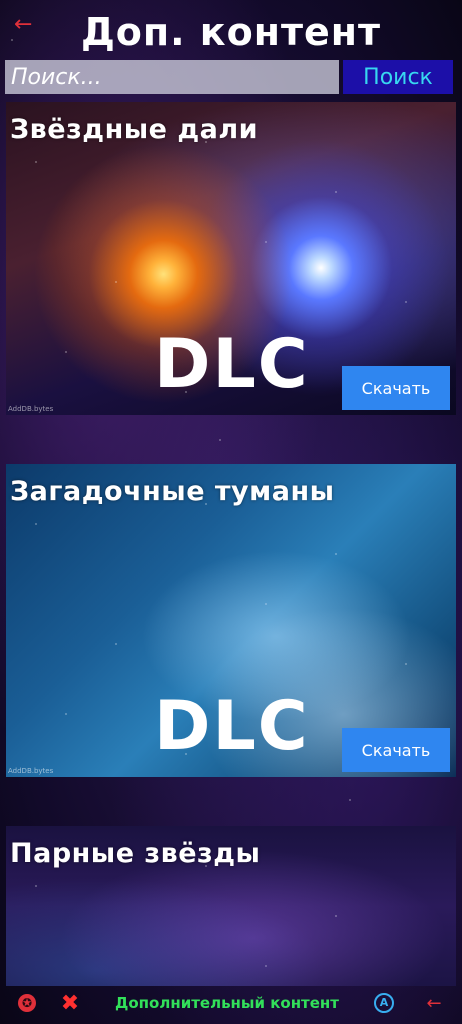 This screenshot has height=1024, width=462. I want to click on circle-a-icon: A, so click(384, 1003).